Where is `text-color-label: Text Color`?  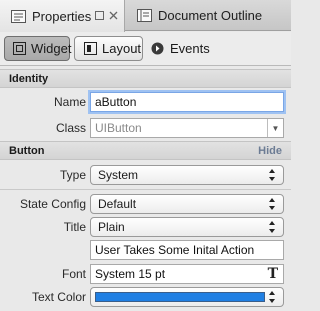 text-color-label: Text Color is located at coordinates (58, 297).